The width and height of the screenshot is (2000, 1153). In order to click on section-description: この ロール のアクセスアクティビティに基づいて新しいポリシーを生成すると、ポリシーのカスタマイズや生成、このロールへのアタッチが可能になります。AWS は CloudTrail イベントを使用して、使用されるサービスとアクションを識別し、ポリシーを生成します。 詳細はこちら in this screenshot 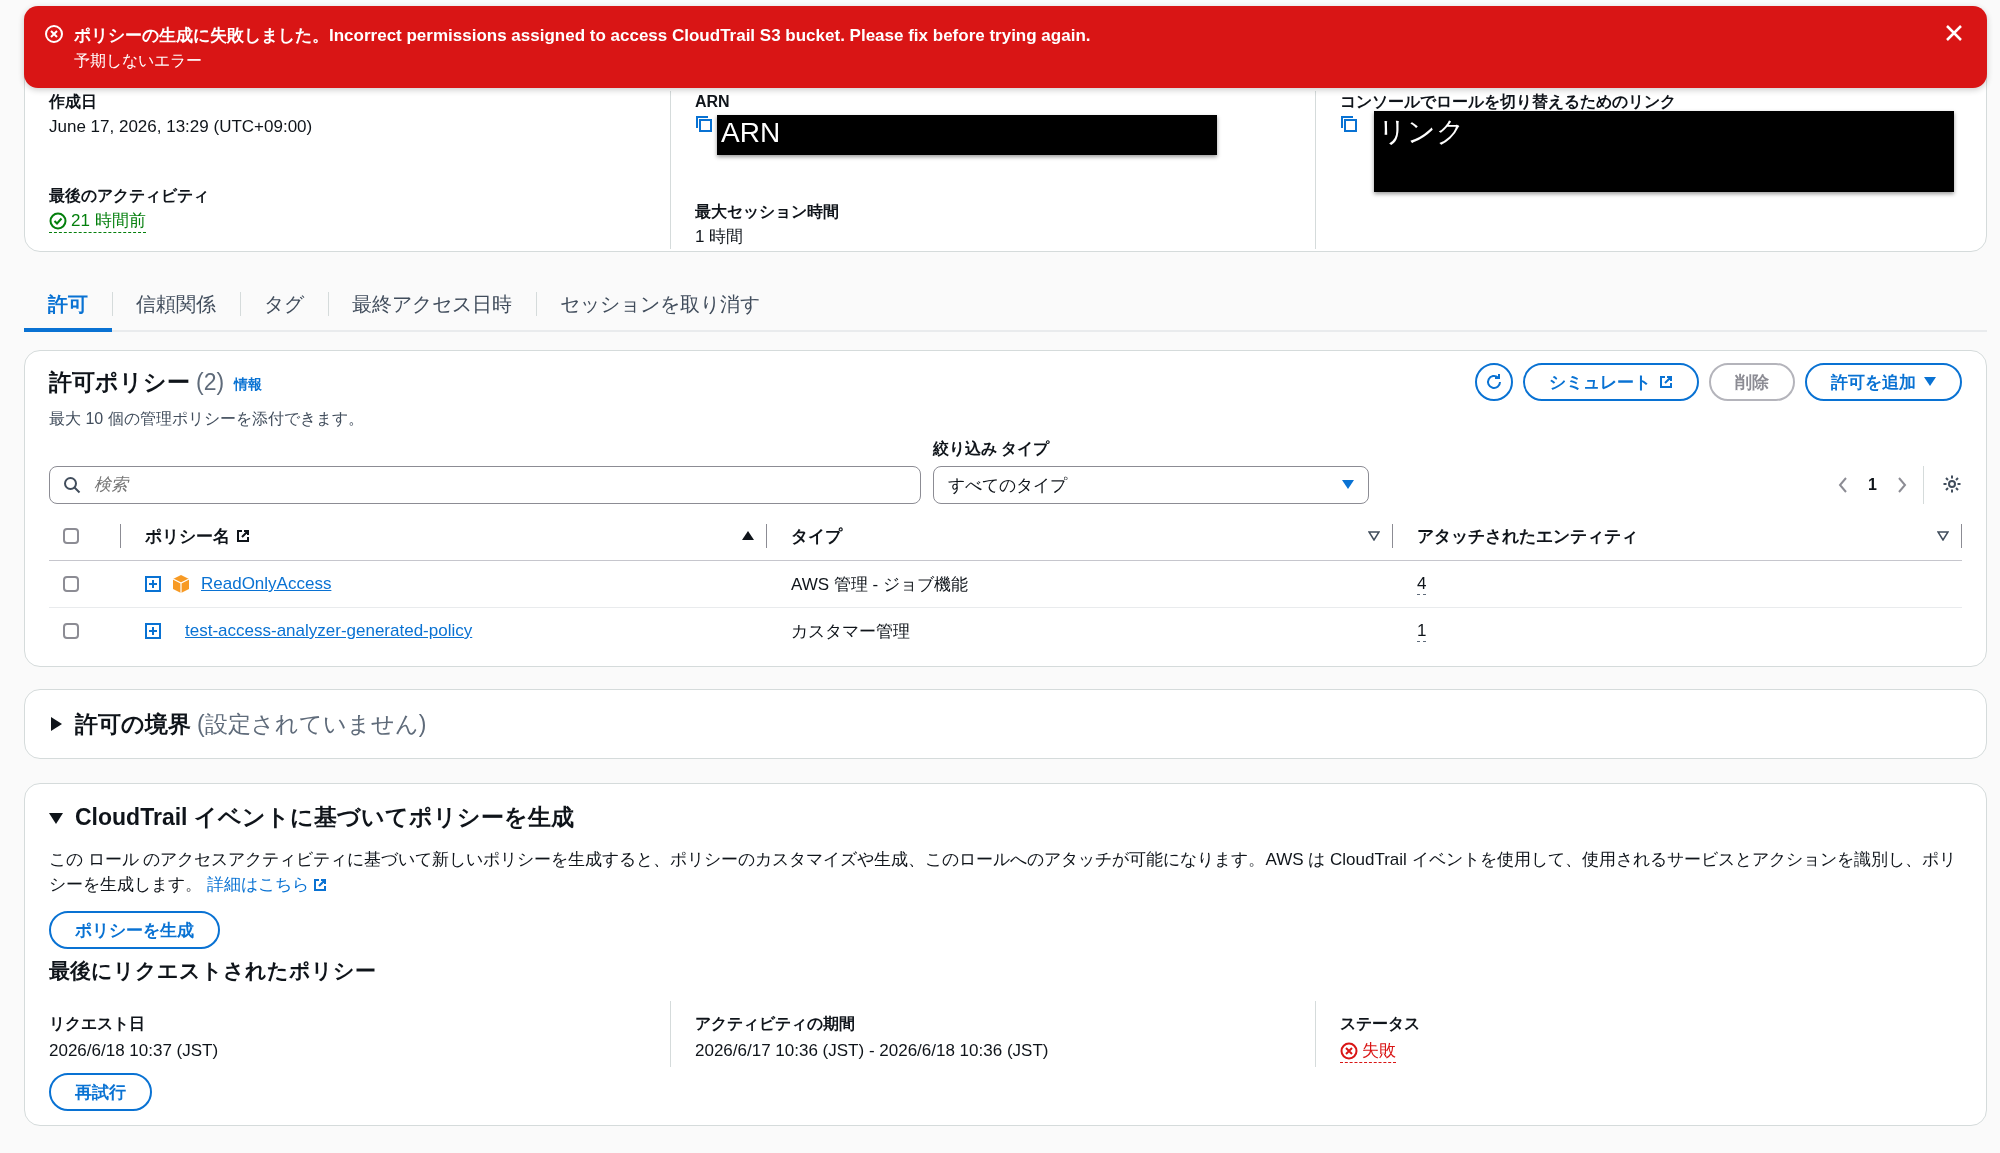, I will do `click(1005, 872)`.